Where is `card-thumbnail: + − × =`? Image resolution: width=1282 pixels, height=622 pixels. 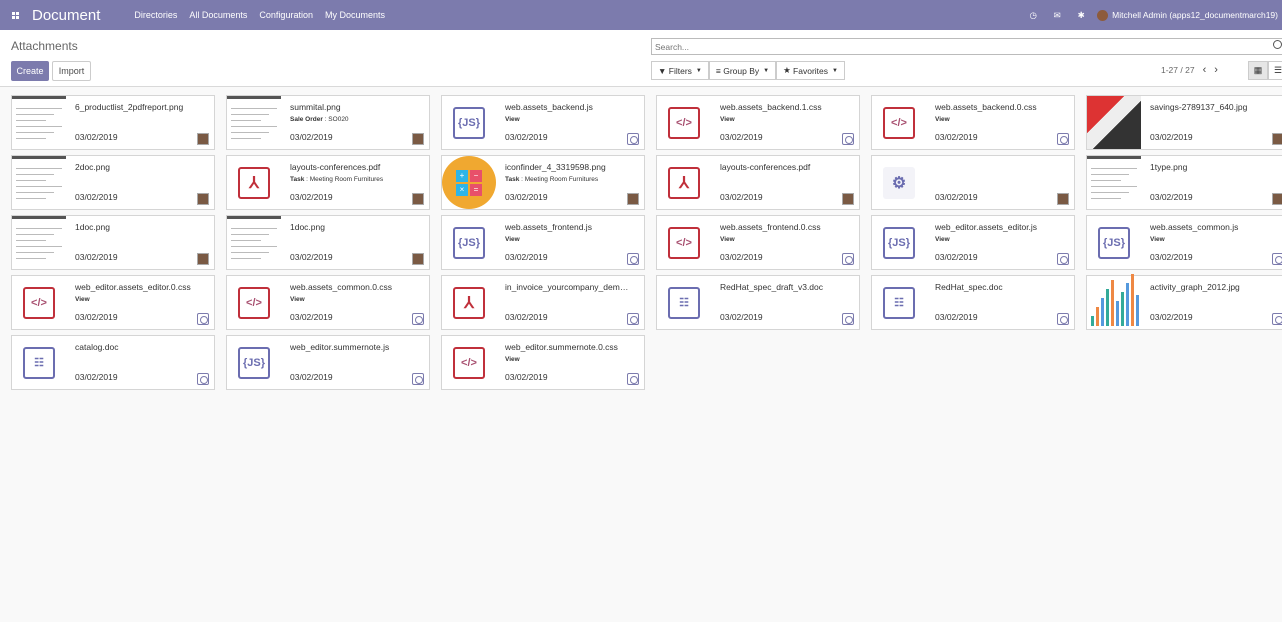
card-thumbnail: + − × = is located at coordinates (469, 182).